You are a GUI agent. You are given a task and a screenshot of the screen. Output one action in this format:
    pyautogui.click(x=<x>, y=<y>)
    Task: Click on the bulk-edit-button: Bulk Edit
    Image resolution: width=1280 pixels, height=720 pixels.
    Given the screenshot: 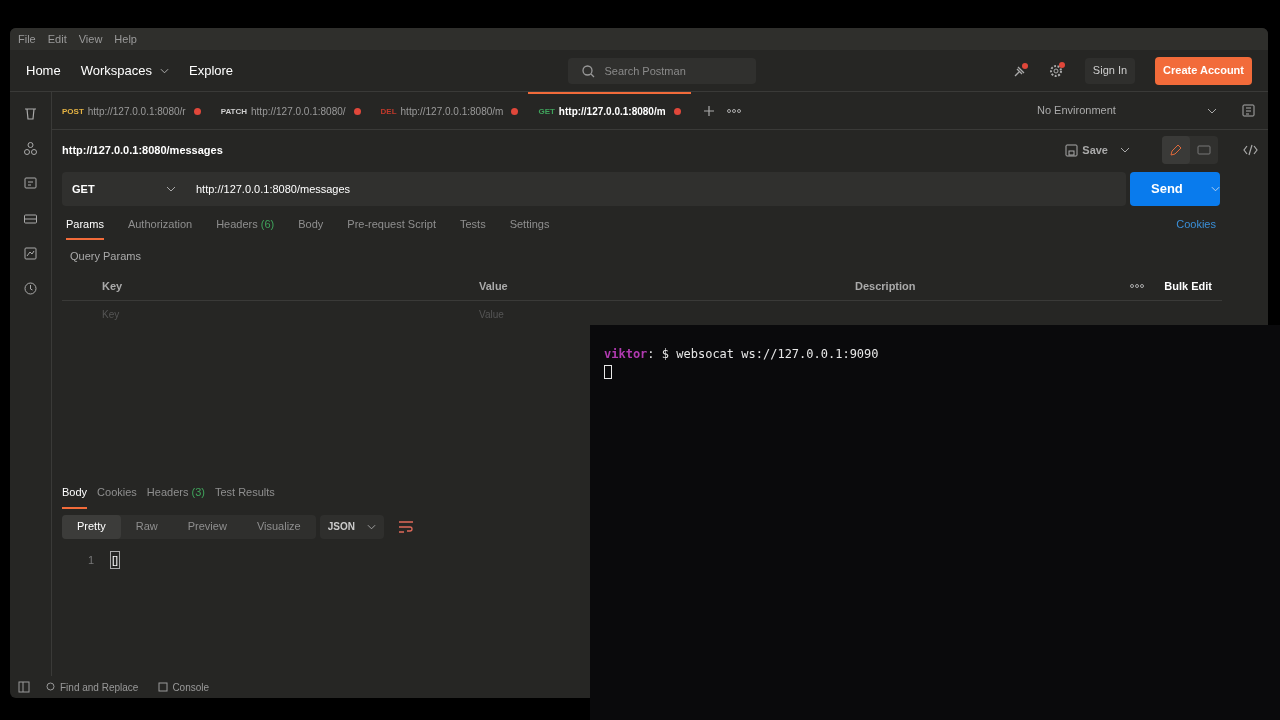 What is the action you would take?
    pyautogui.click(x=1188, y=286)
    